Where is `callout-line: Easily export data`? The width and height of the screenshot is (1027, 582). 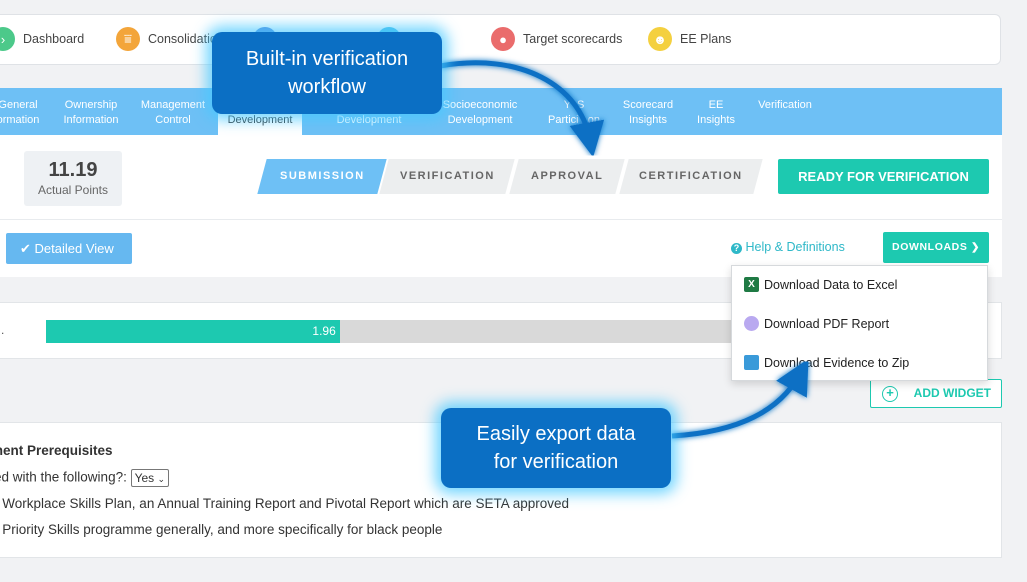
callout-line: Easily export data is located at coordinates (556, 434).